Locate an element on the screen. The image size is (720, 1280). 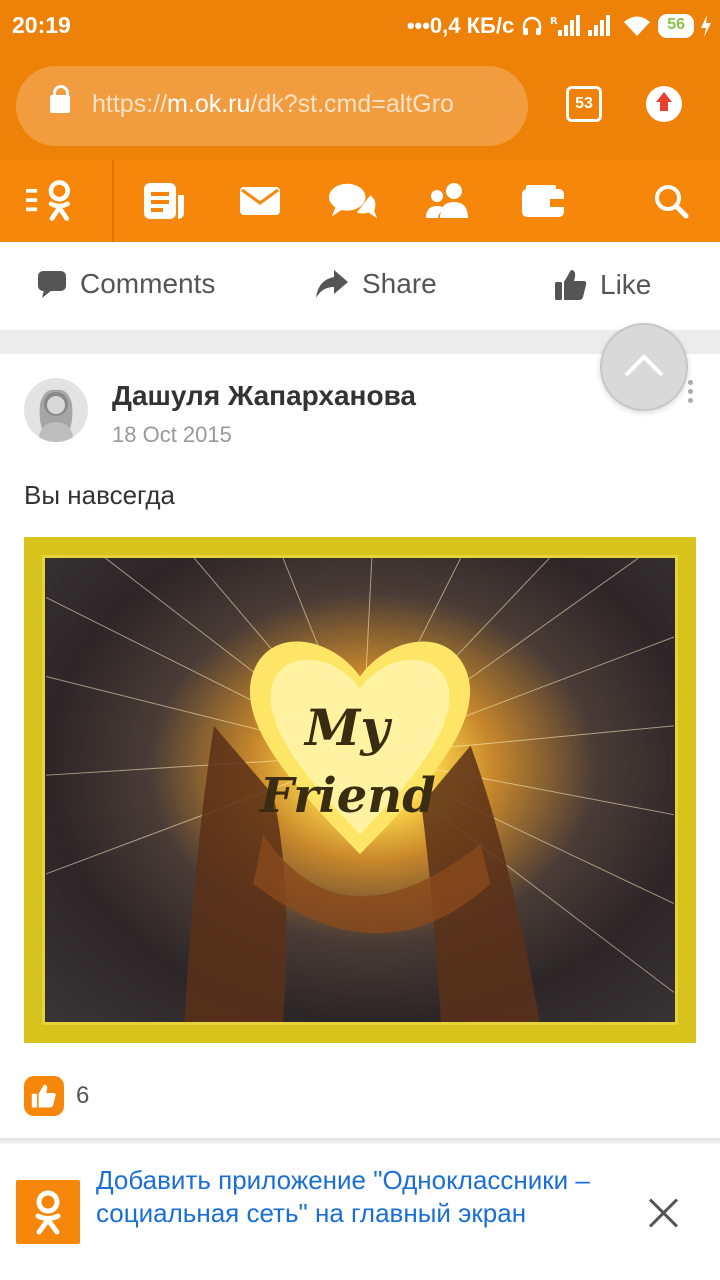
search-icon is located at coordinates (671, 201).